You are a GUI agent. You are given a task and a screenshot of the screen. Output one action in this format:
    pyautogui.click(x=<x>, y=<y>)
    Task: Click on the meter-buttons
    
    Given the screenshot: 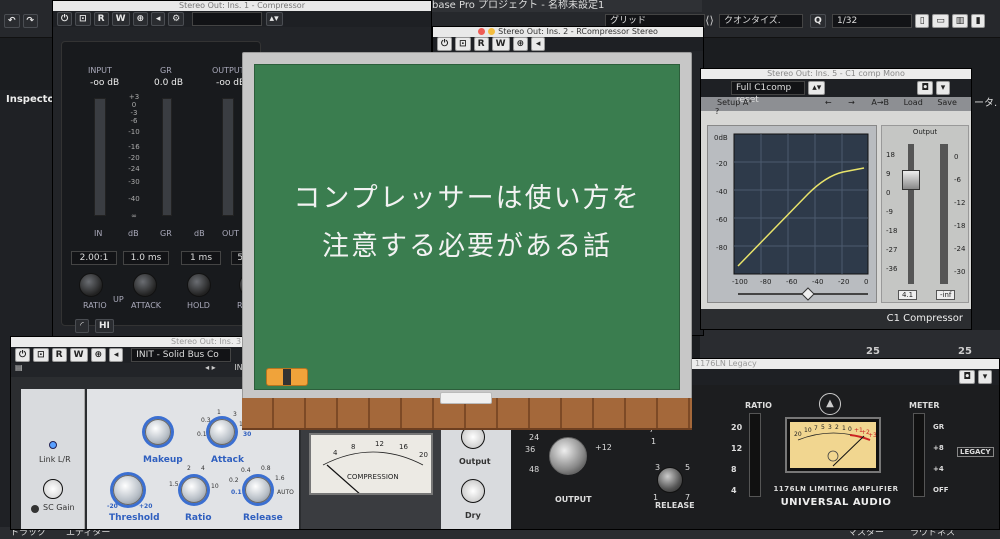 What is the action you would take?
    pyautogui.click(x=919, y=455)
    